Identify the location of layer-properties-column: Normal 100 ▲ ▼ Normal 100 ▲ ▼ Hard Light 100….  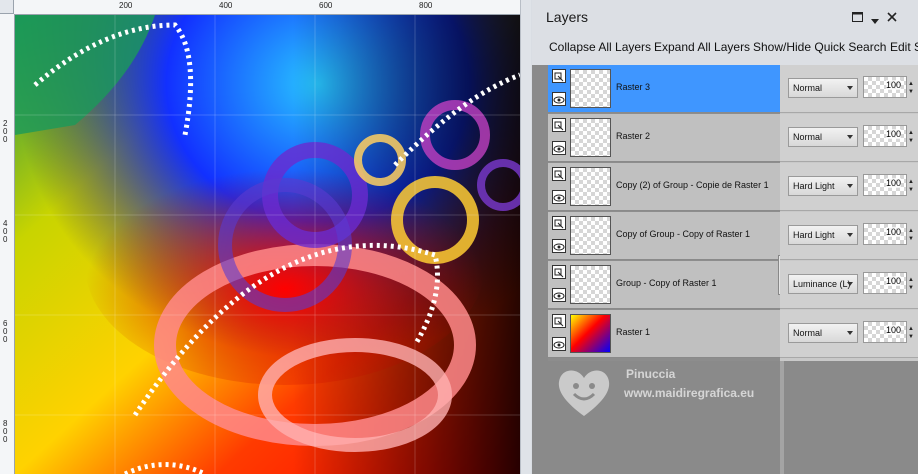
(849, 213).